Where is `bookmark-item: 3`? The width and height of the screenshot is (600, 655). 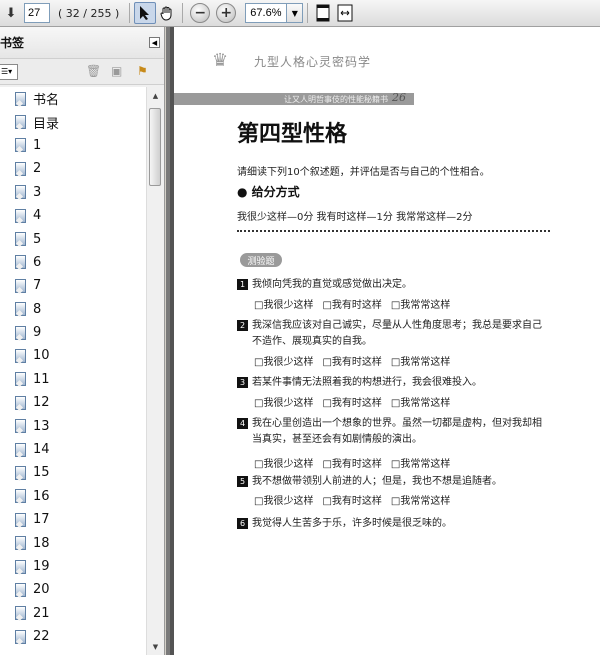
bookmark-item: 3 is located at coordinates (73, 192).